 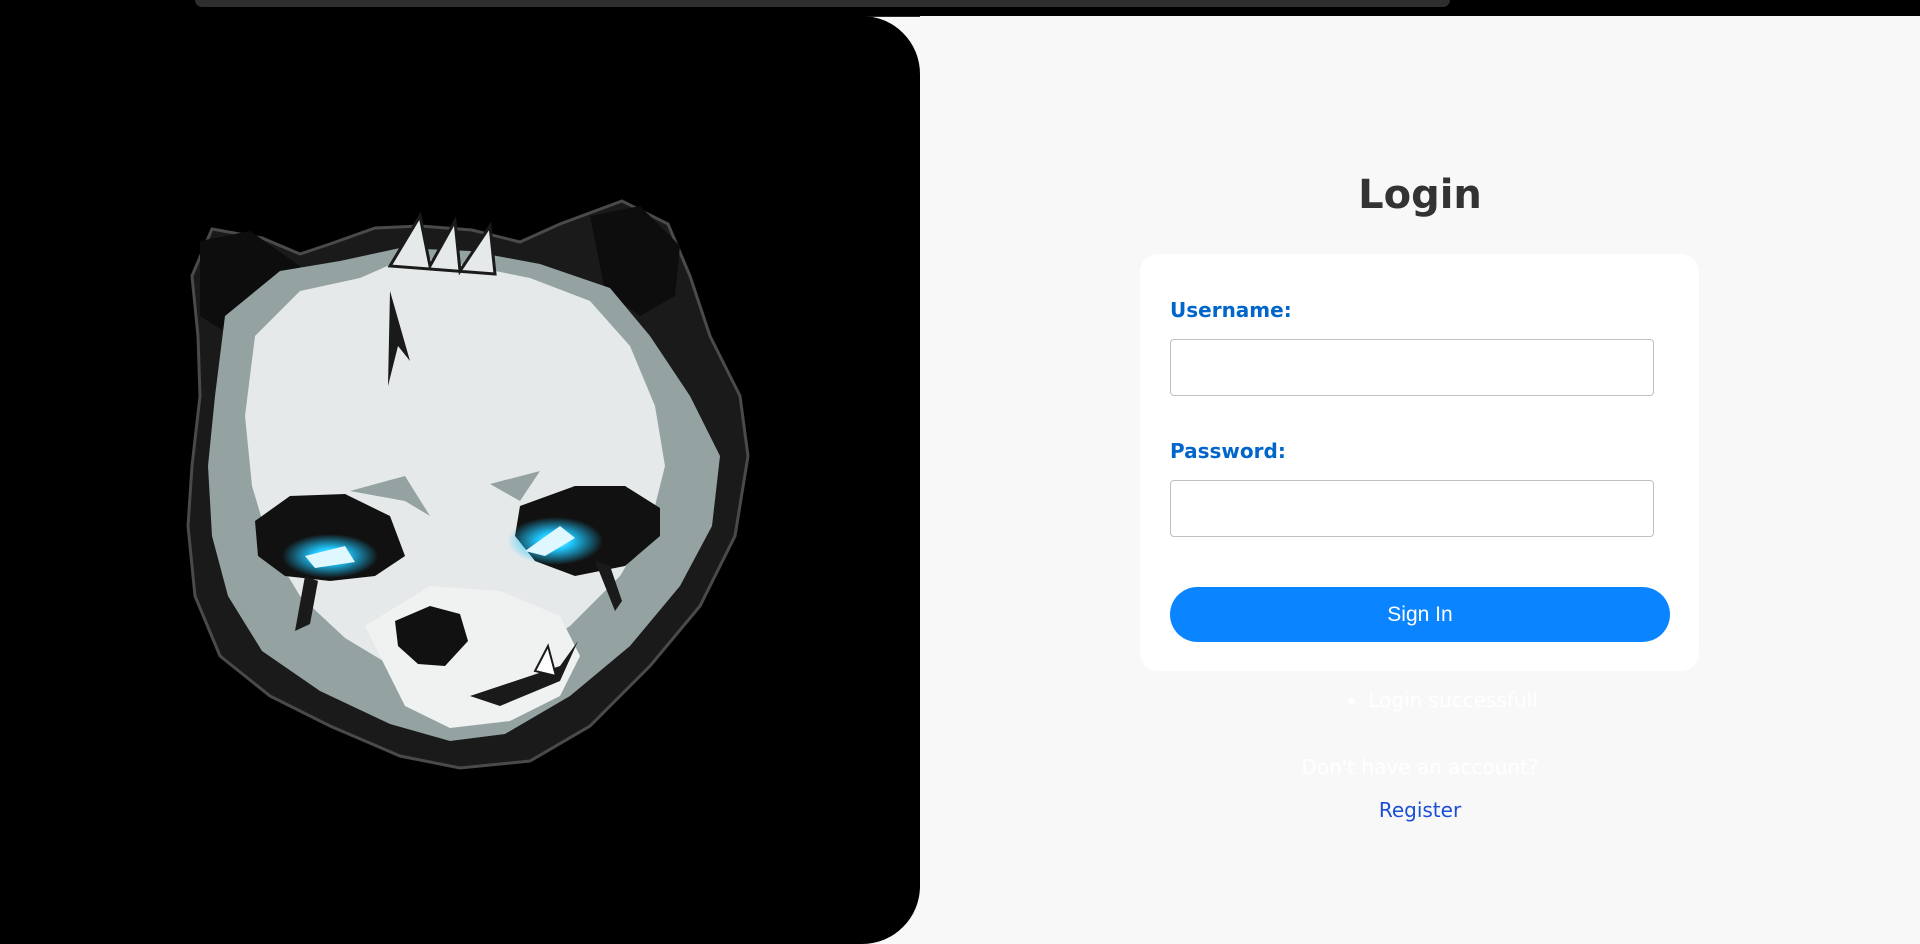 I want to click on password-label: Password:, so click(x=1228, y=451).